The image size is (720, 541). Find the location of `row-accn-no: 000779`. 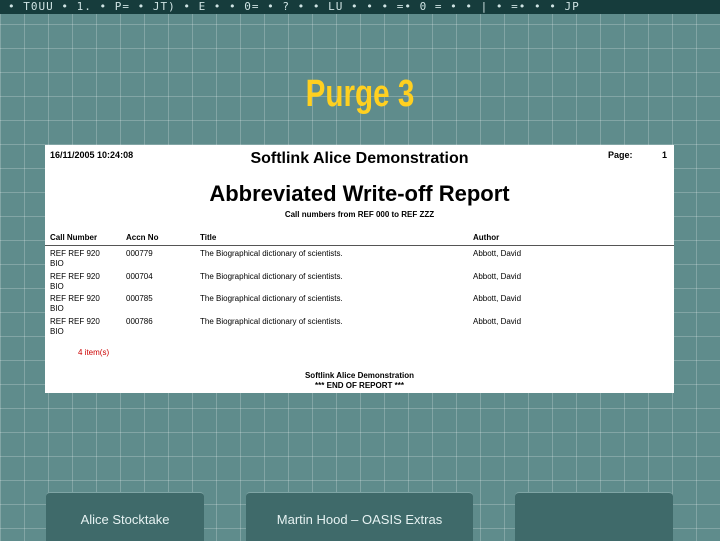

row-accn-no: 000779 is located at coordinates (139, 253).